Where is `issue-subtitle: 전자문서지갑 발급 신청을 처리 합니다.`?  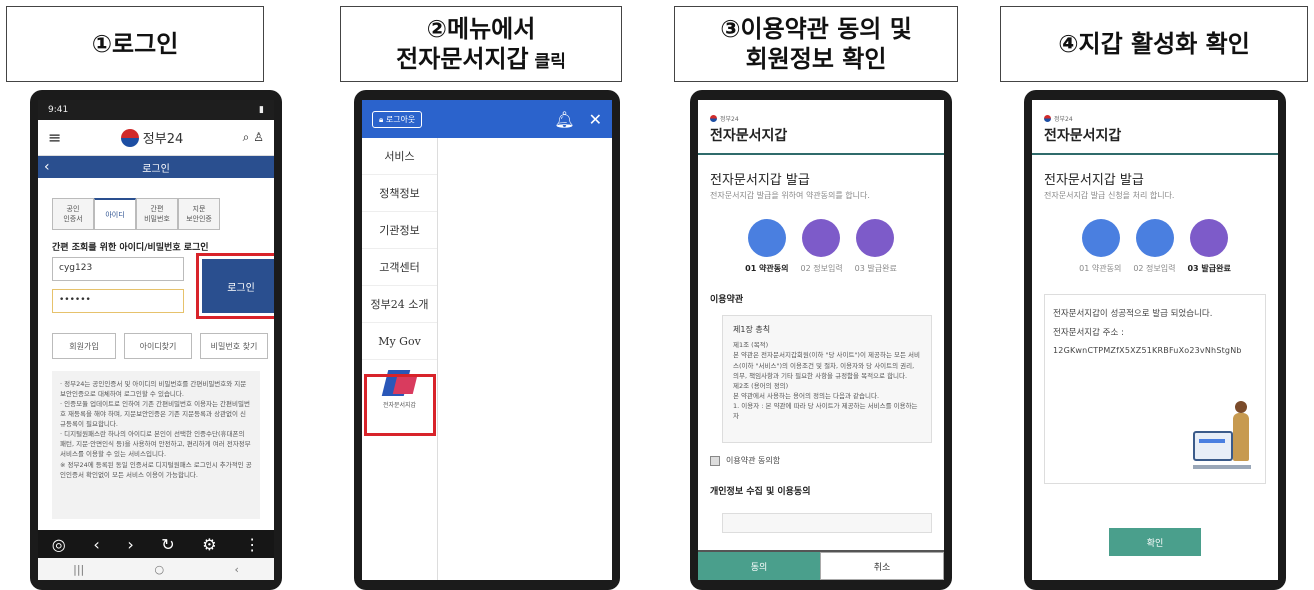 issue-subtitle: 전자문서지갑 발급 신청을 처리 합니다. is located at coordinates (1109, 195).